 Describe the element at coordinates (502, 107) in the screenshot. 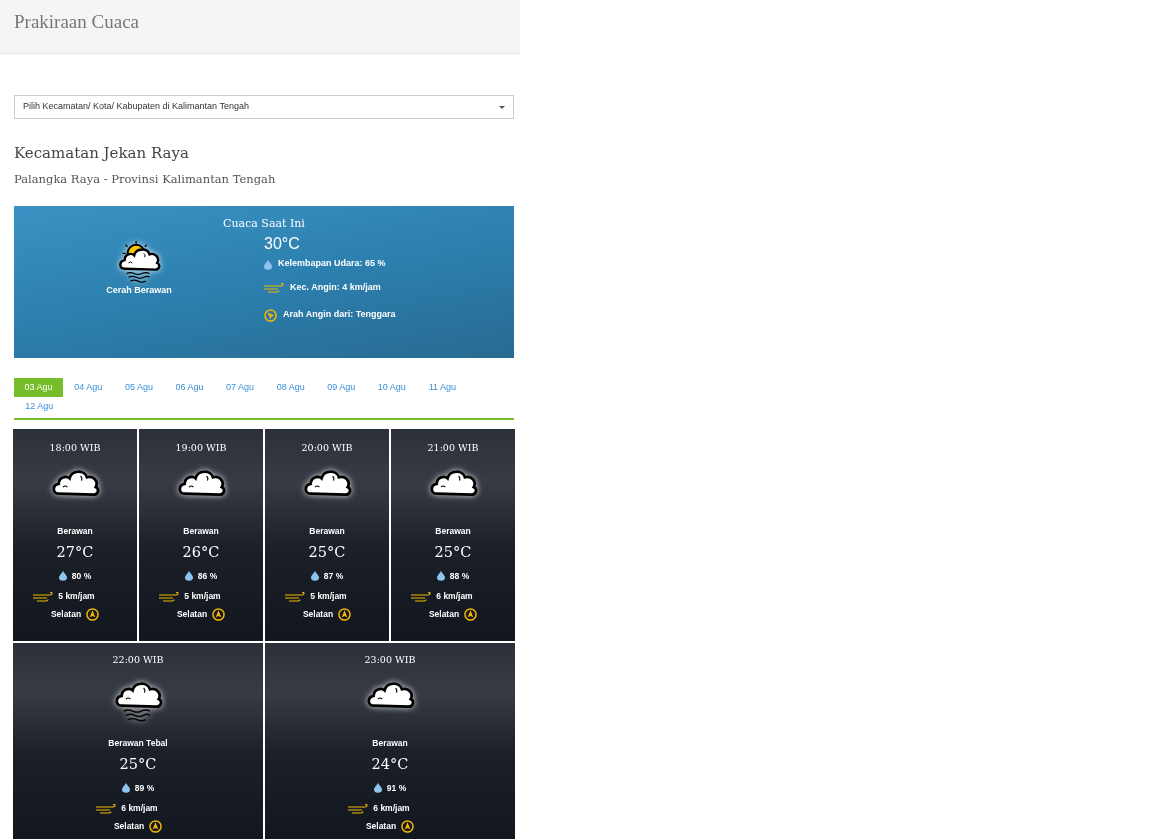

I see `caret-icon` at that location.